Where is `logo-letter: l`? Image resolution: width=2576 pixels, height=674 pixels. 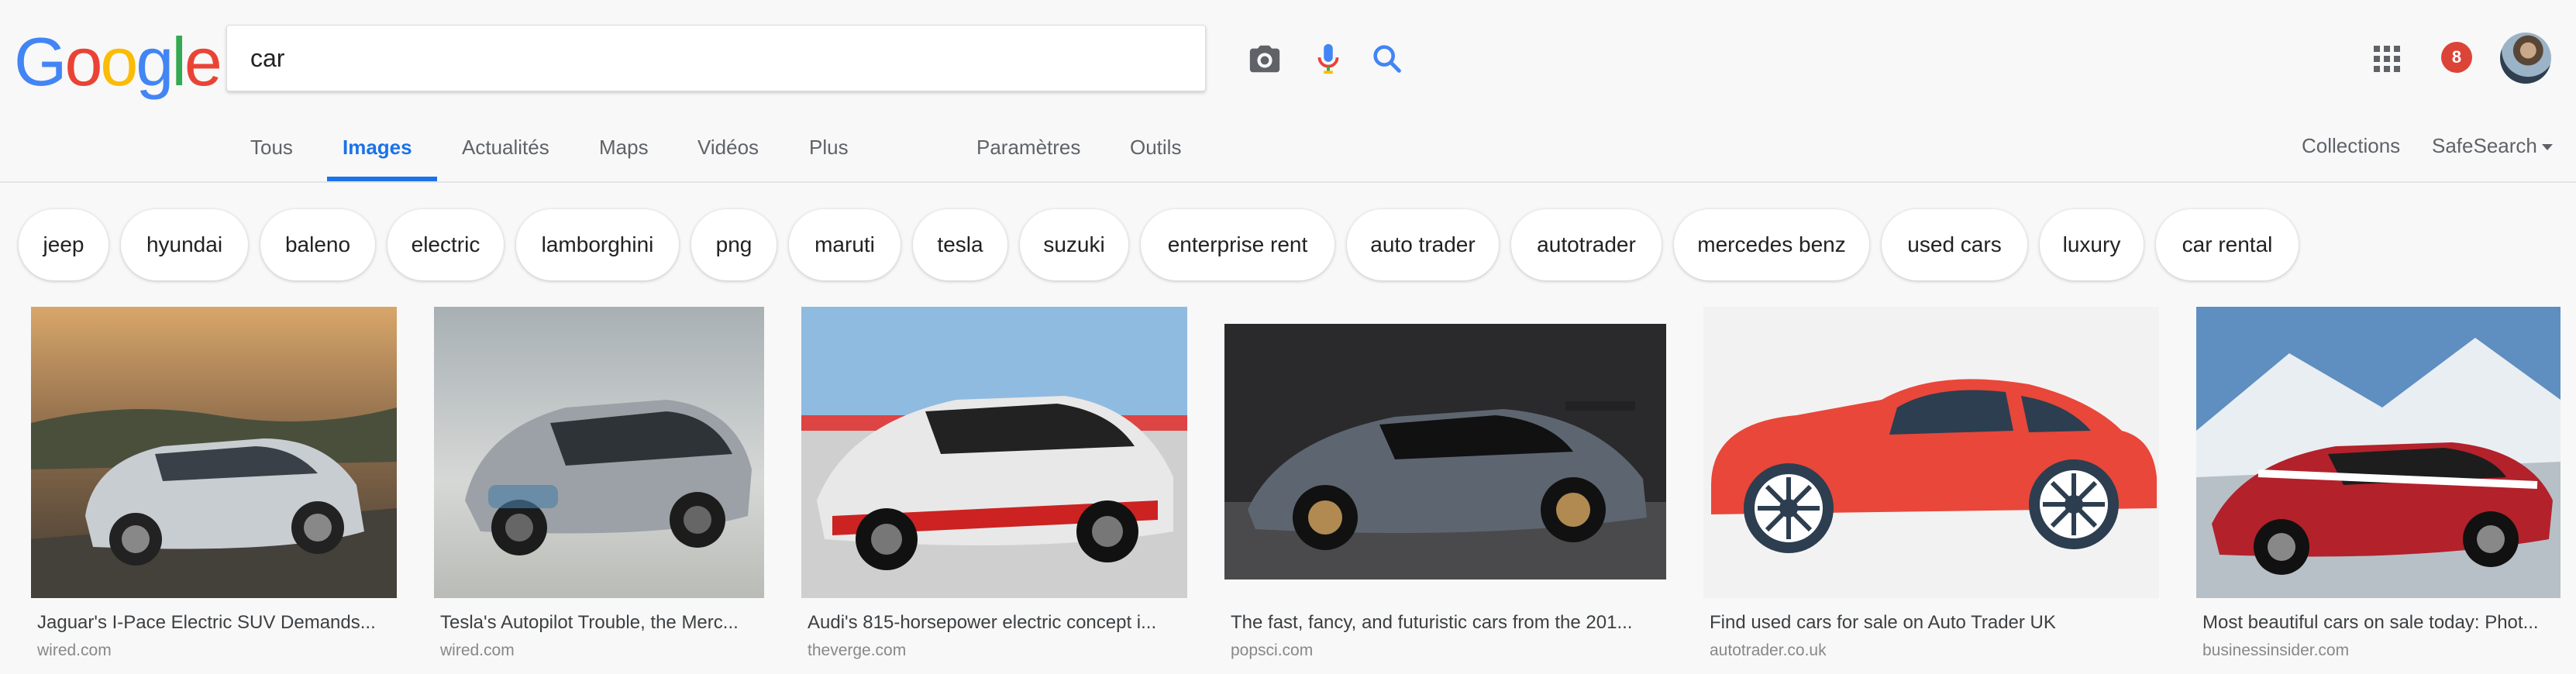
logo-letter: l is located at coordinates (178, 61).